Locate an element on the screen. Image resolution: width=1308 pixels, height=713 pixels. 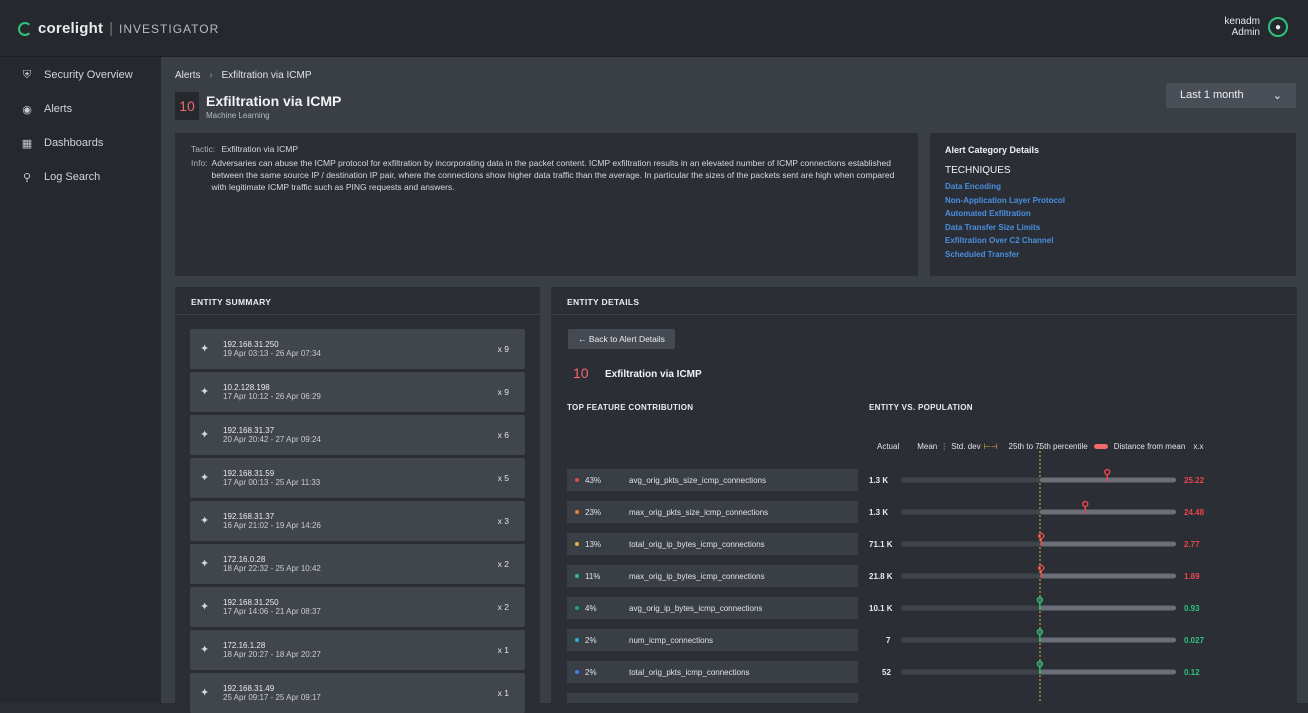
page-subtitle: Machine Learning is located at coordinates (238, 115).